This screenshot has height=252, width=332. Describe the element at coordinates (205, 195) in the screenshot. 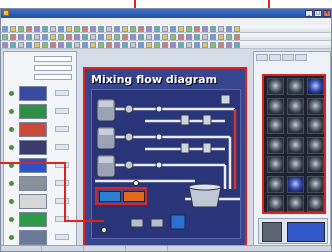

I see `mixer-icon` at that location.